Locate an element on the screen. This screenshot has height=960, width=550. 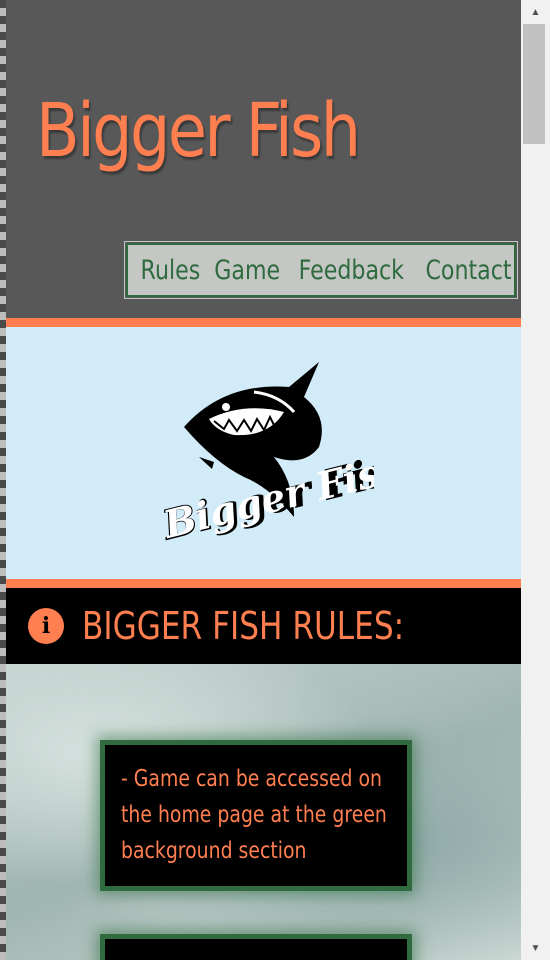
rules-header: i BIGGER FISH RULES: is located at coordinates (263, 626).